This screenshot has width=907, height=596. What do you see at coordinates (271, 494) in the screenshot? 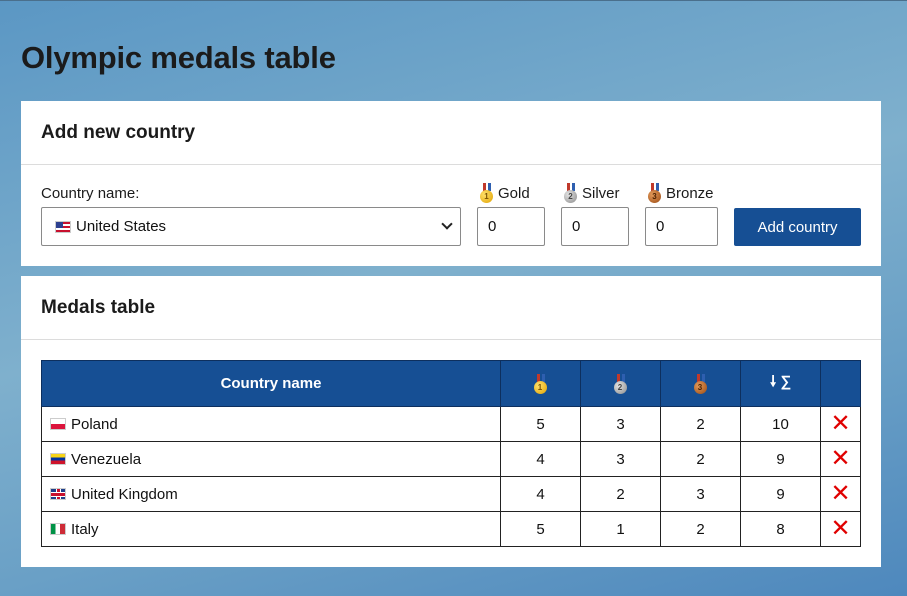
I see `country-cell: United Kingdom` at bounding box center [271, 494].